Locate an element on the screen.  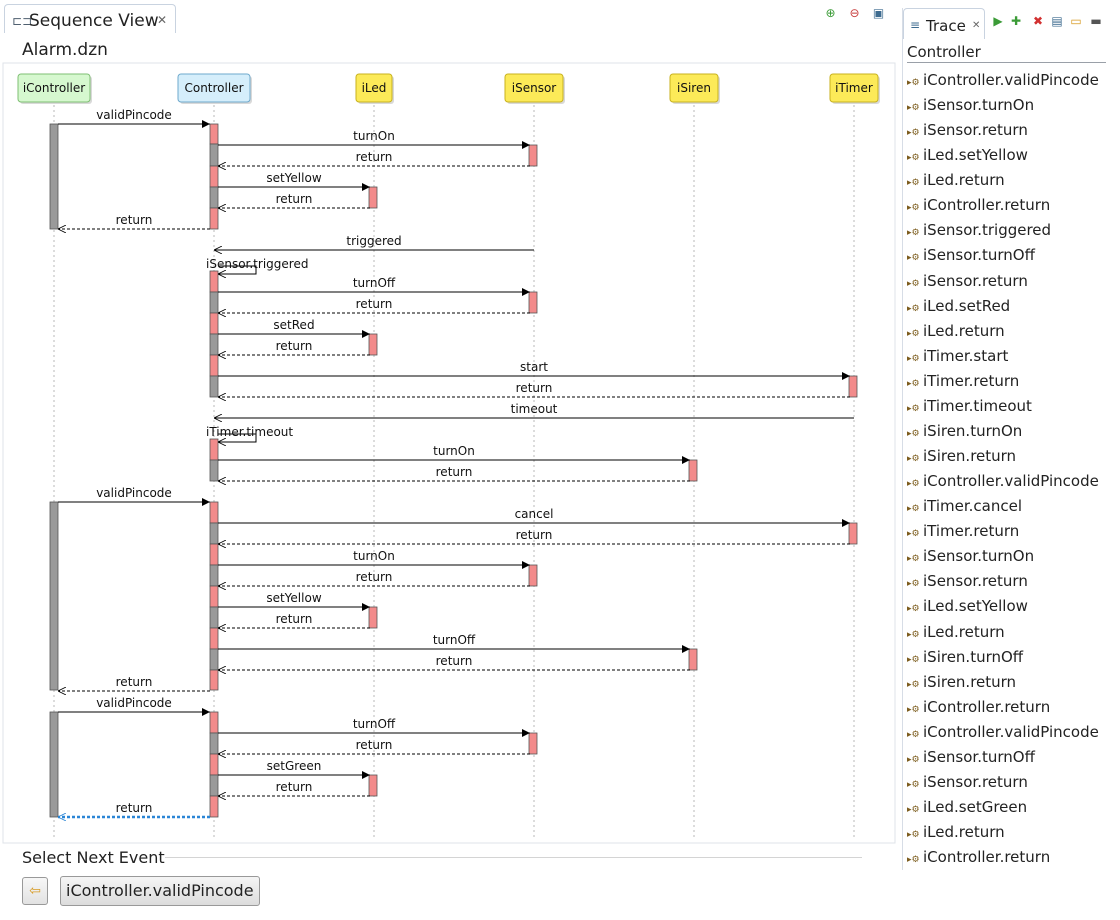
message-label: cancel is located at coordinates (534, 514).